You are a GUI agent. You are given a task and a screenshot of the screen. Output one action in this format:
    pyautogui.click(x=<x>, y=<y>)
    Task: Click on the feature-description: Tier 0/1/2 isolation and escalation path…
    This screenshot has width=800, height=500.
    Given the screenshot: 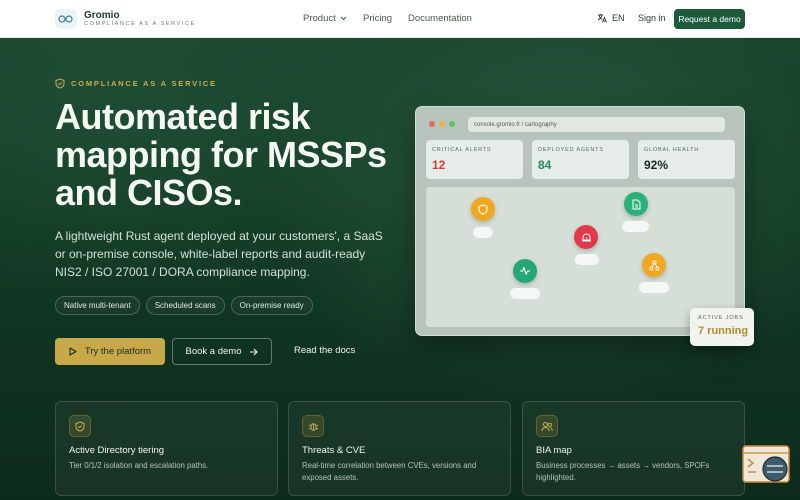 What is the action you would take?
    pyautogui.click(x=139, y=465)
    